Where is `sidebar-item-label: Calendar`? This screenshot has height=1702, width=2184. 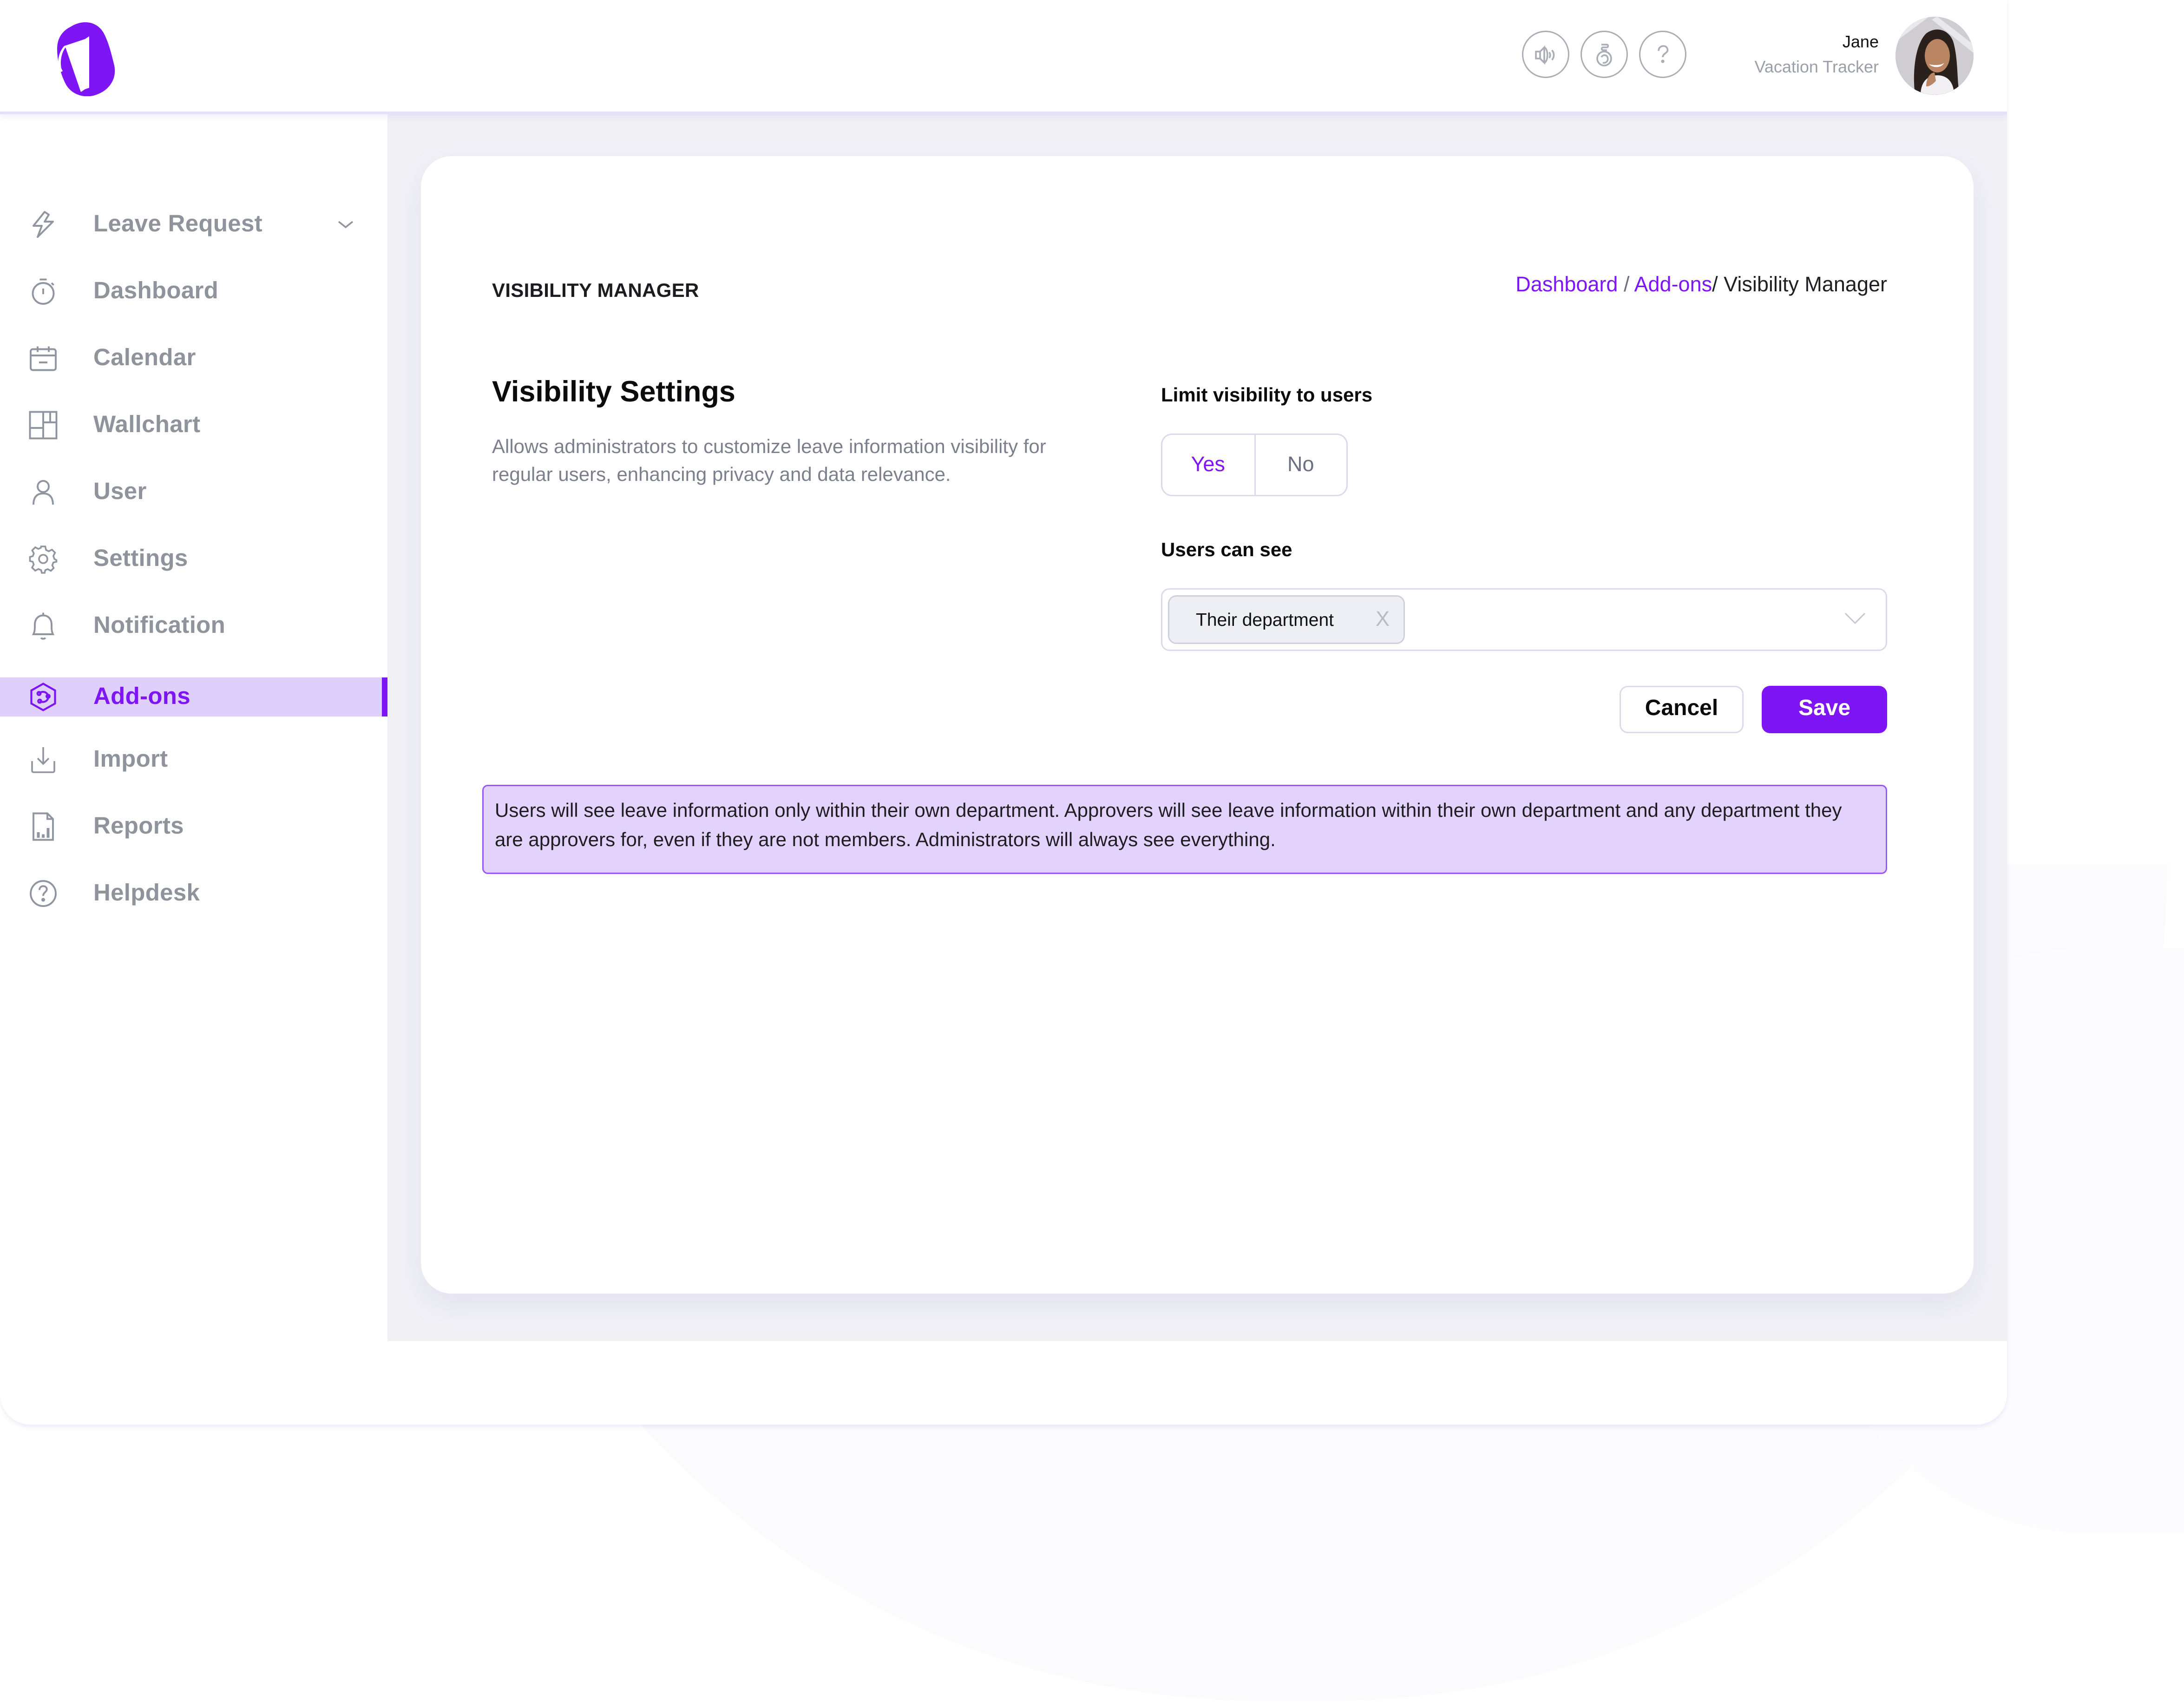 sidebar-item-label: Calendar is located at coordinates (144, 357).